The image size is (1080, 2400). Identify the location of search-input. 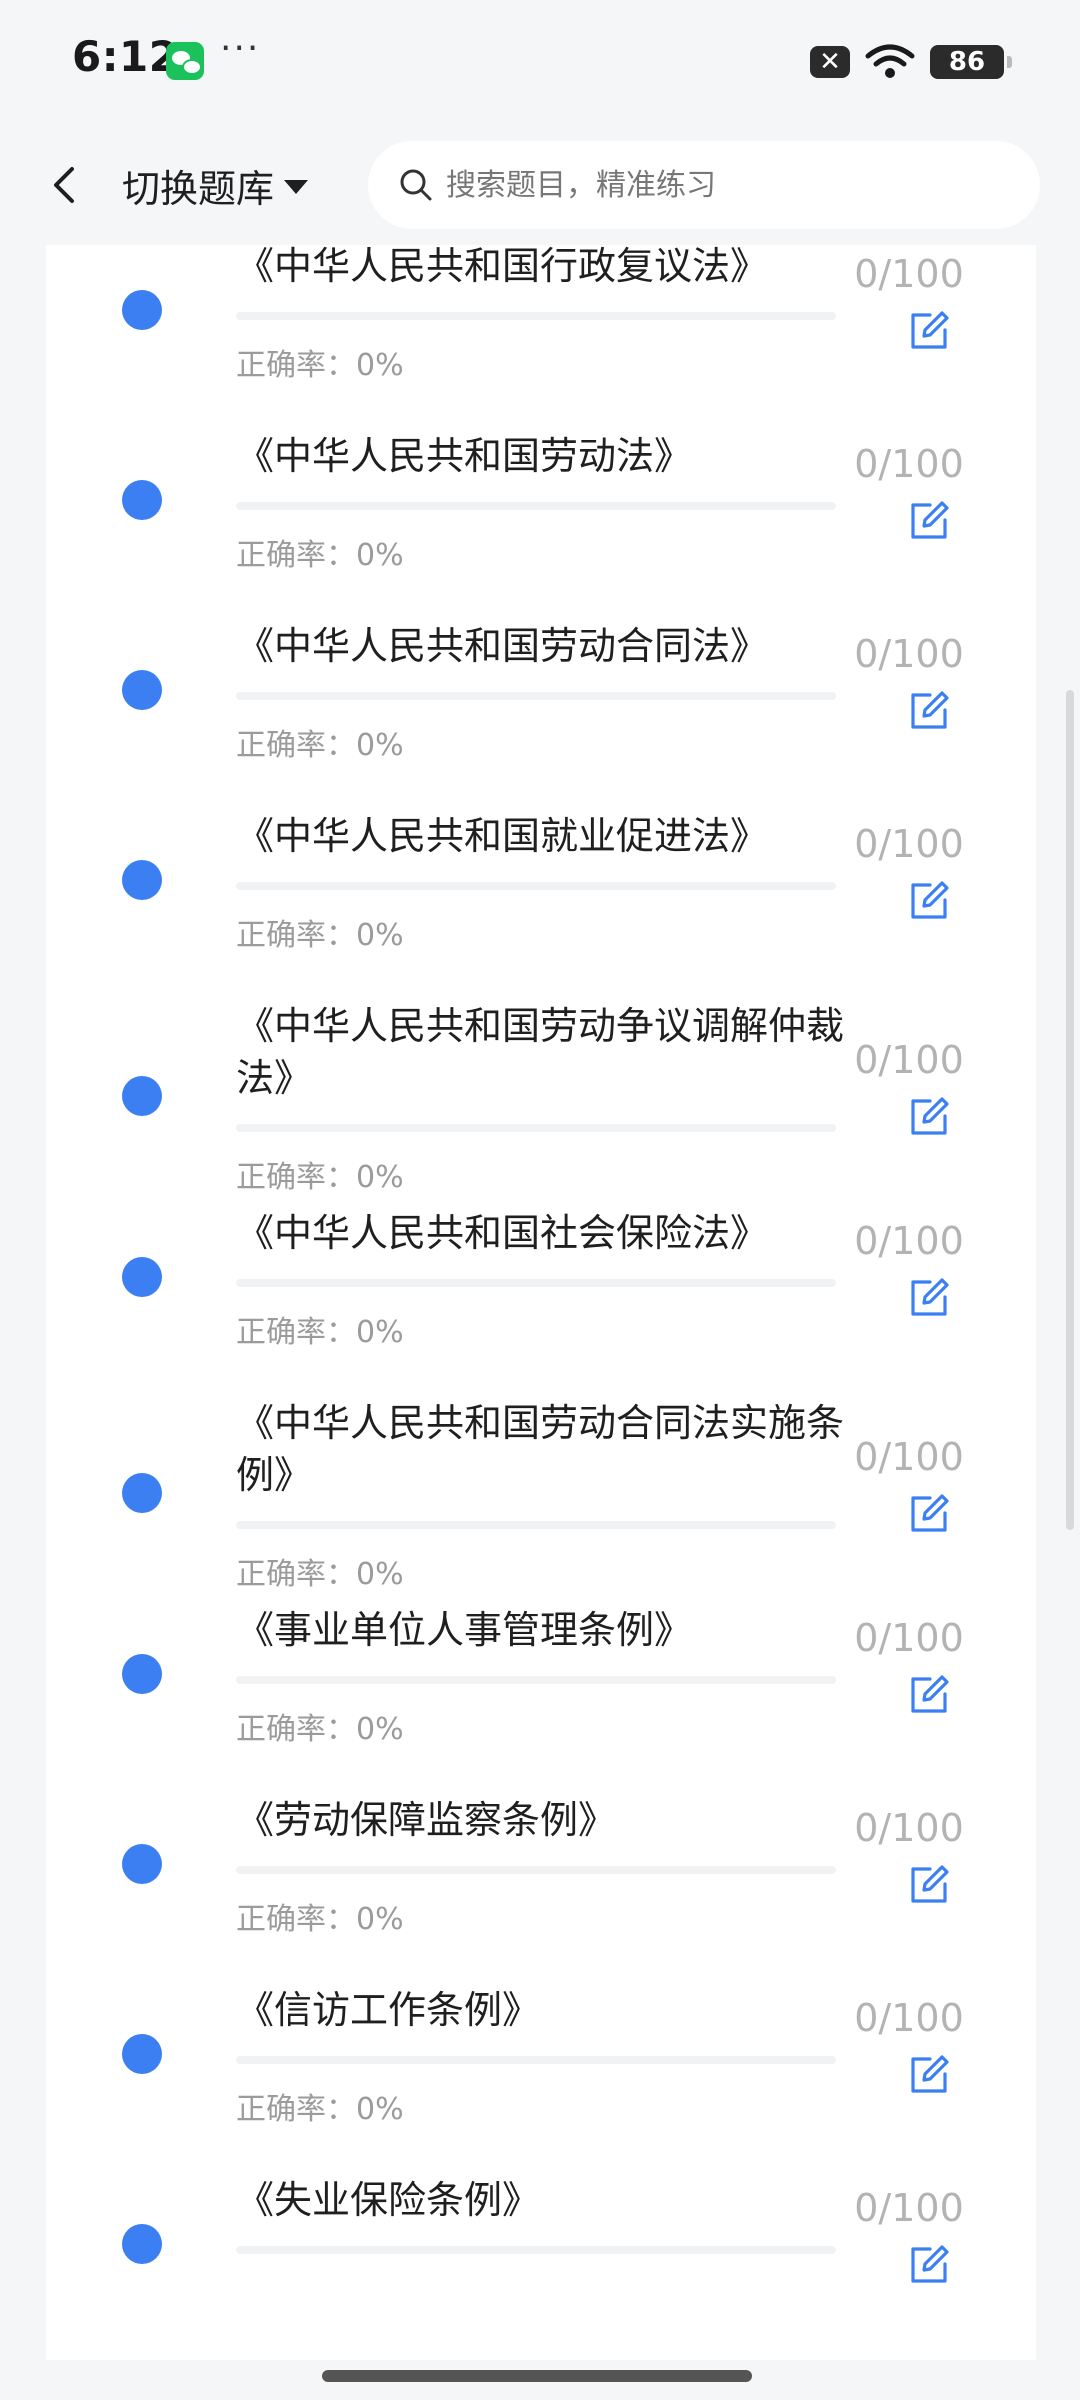
(726, 185).